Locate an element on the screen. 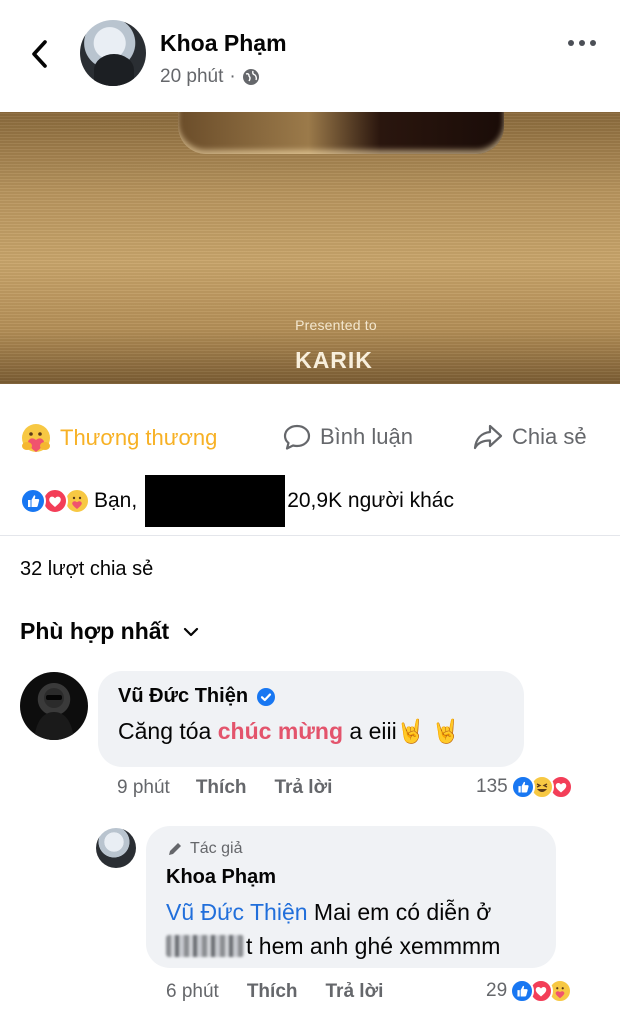 This screenshot has height=1017, width=620. reply-like-button: Thích is located at coordinates (272, 992).